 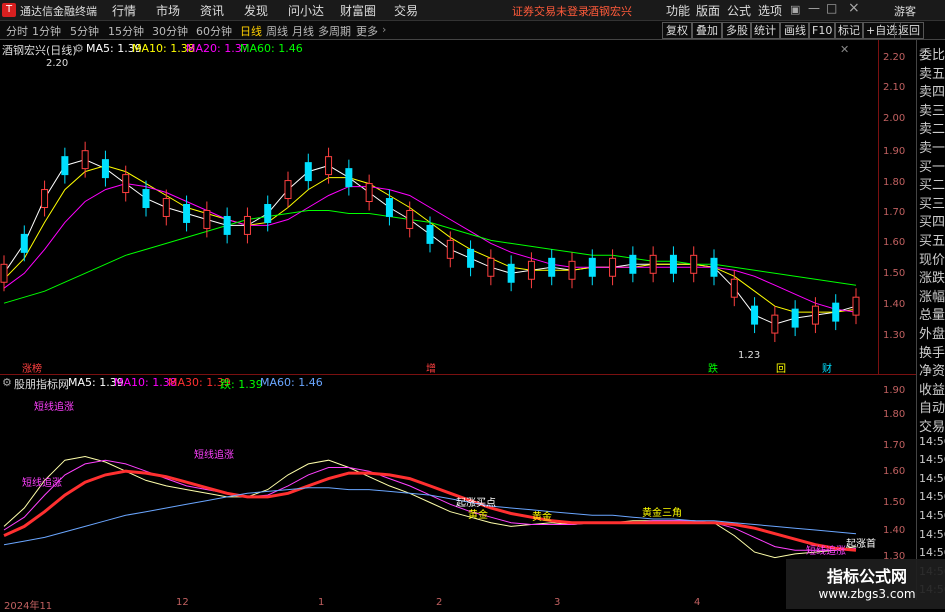 I want to click on marker-hui: 回, so click(x=781, y=369).